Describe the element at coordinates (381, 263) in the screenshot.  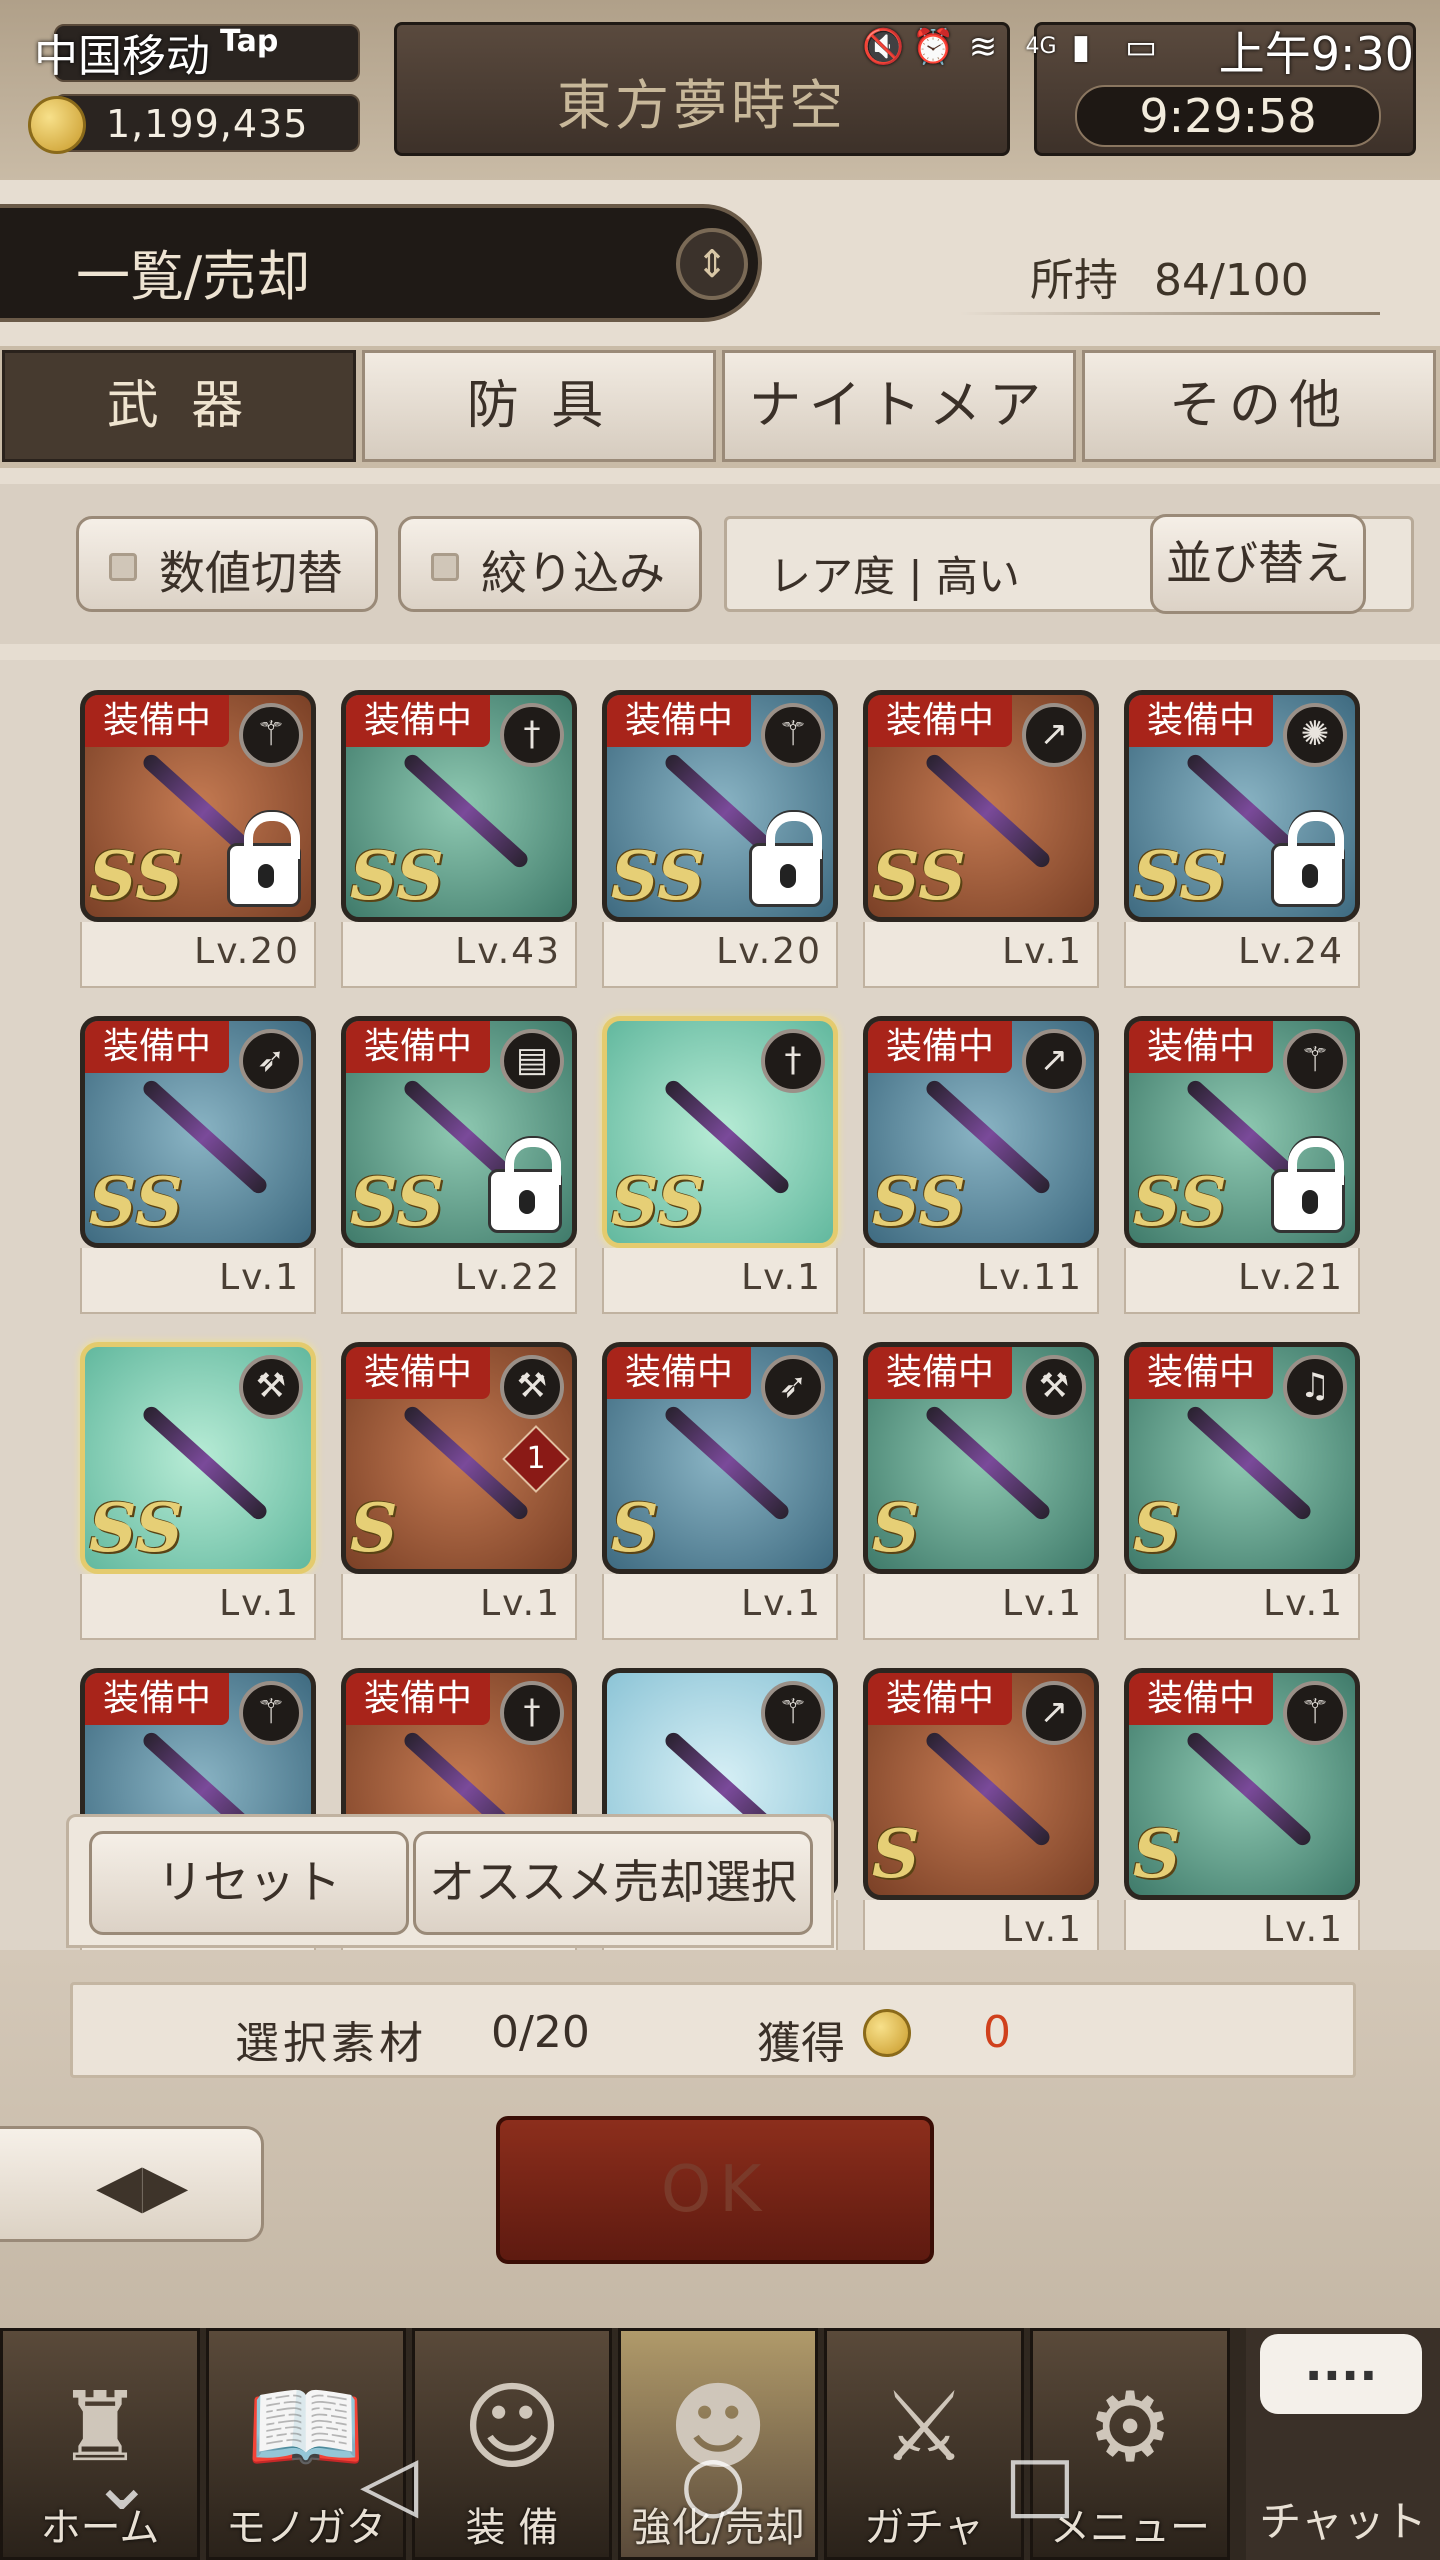
I see `list-sell-header: 一覧/売却 ⇕` at that location.